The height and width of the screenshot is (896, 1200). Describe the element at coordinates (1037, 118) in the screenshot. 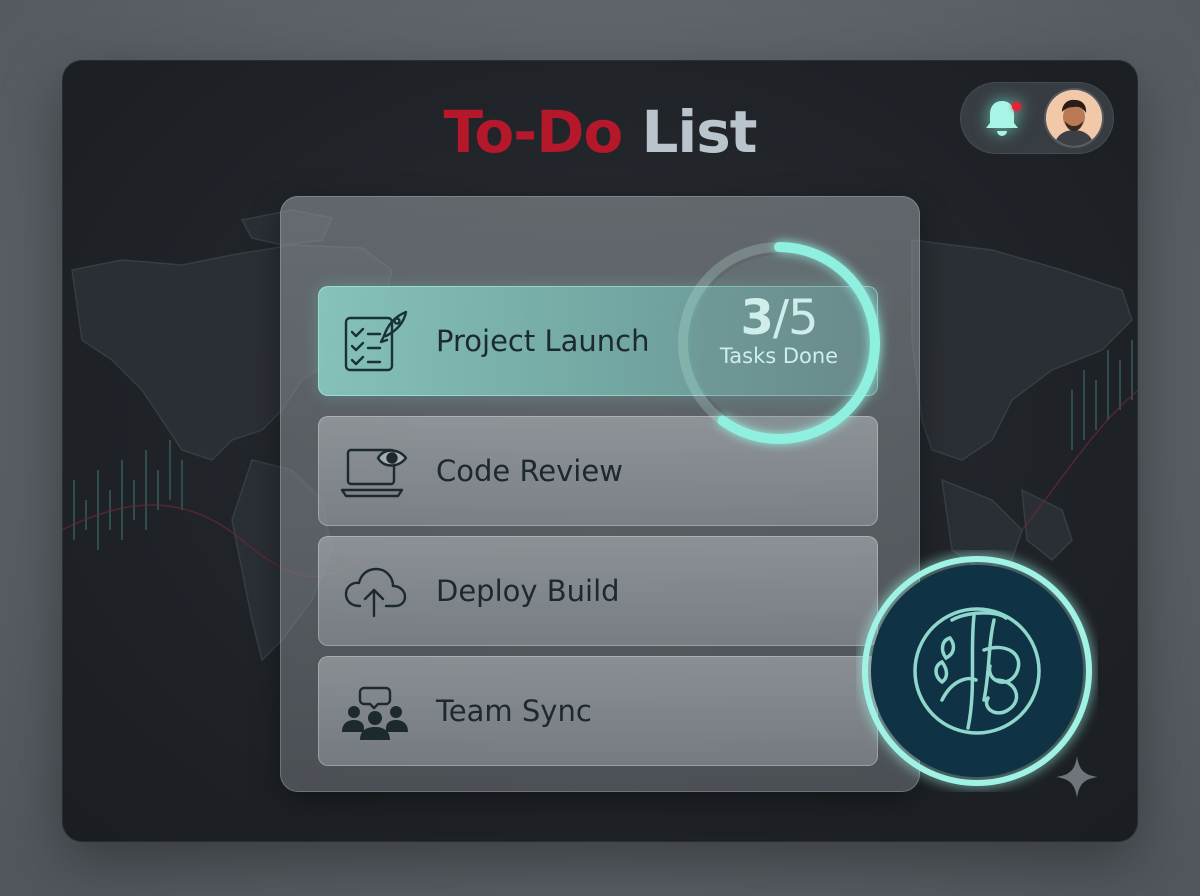

I see `header-actions` at that location.